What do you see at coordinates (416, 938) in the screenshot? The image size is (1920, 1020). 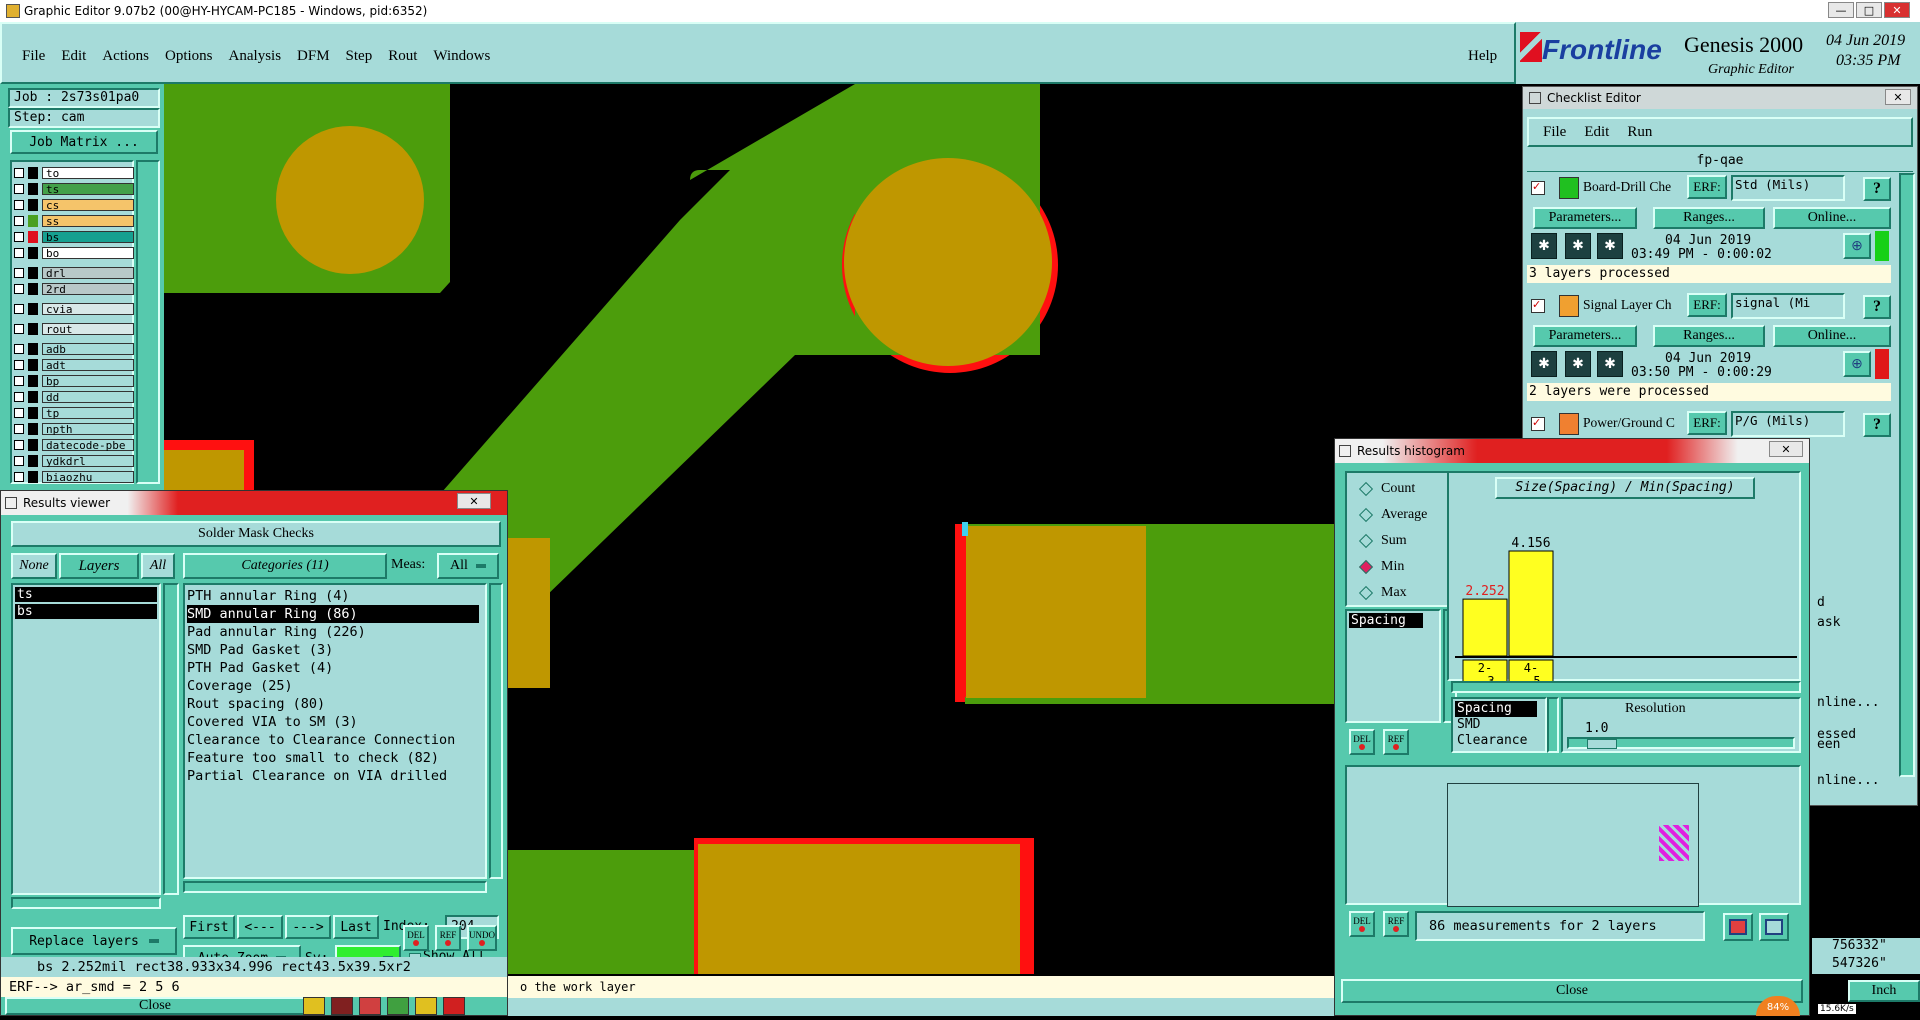 I see `del-button: DEL` at bounding box center [416, 938].